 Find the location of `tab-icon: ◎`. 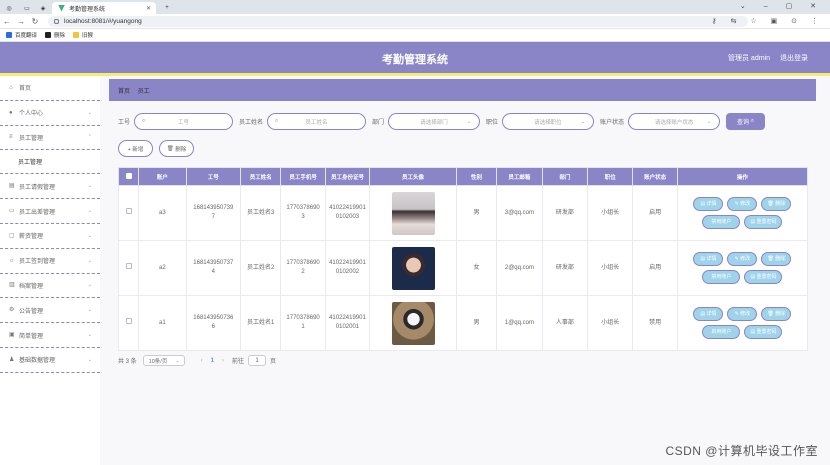

tab-icon: ◎ is located at coordinates (9, 8).